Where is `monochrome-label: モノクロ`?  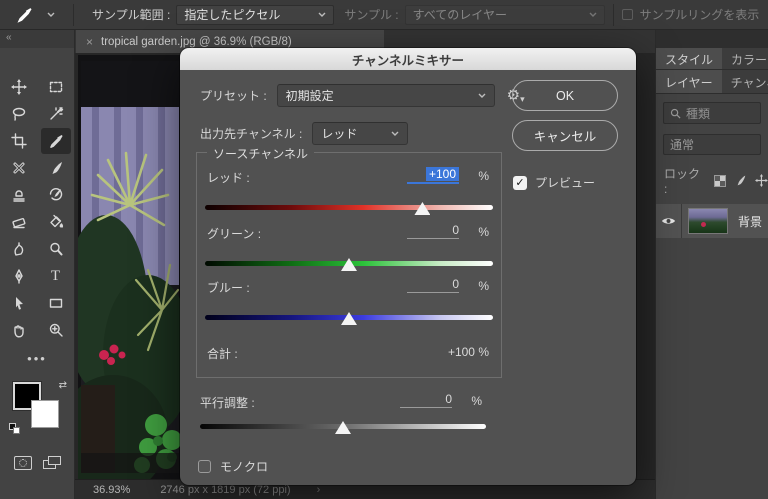 monochrome-label: モノクロ is located at coordinates (244, 467).